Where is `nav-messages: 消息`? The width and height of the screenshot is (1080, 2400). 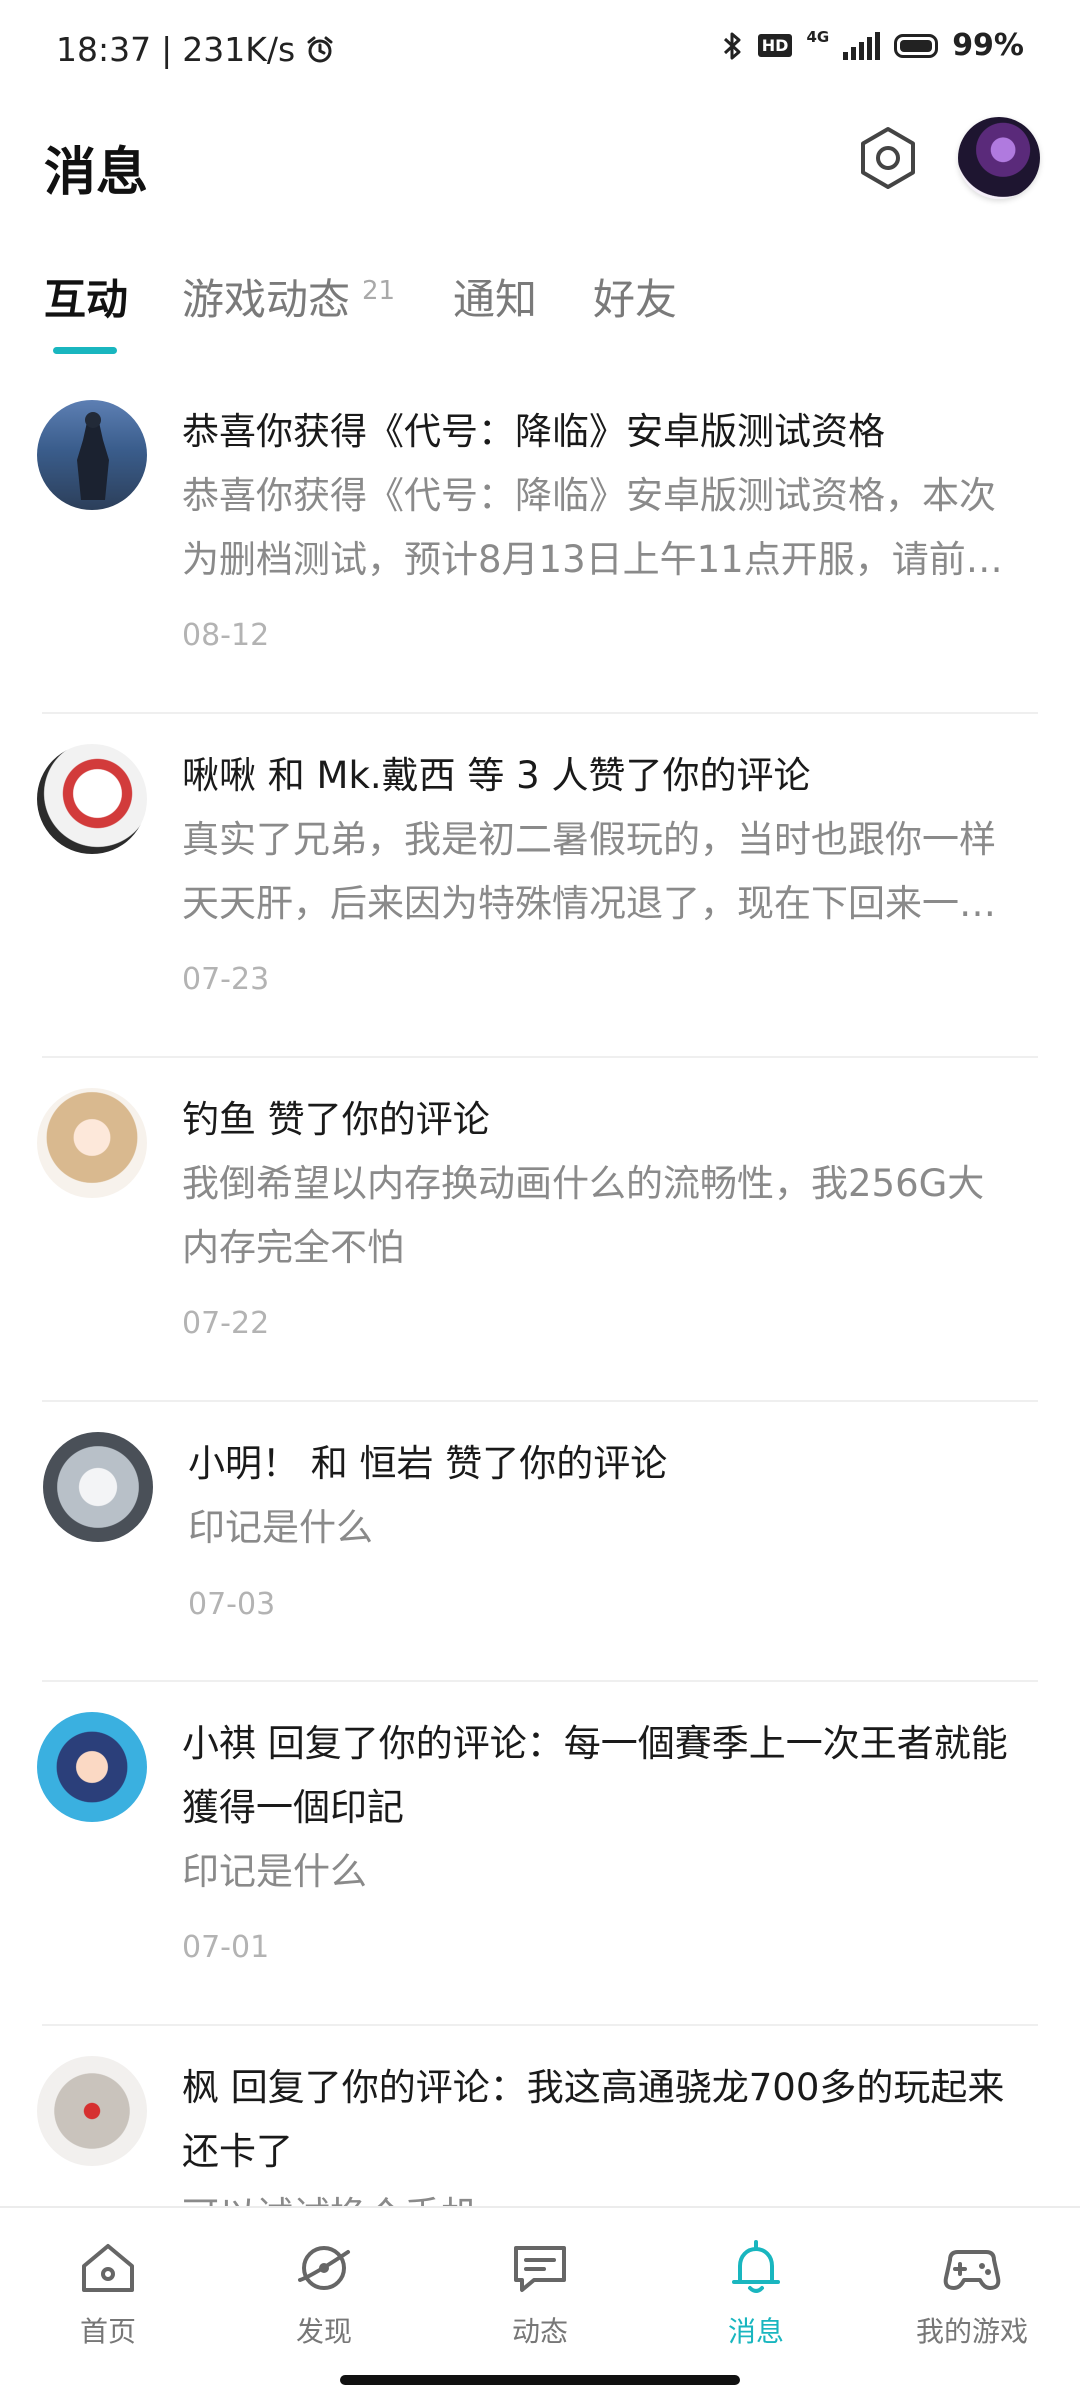
nav-messages: 消息 is located at coordinates (756, 2285).